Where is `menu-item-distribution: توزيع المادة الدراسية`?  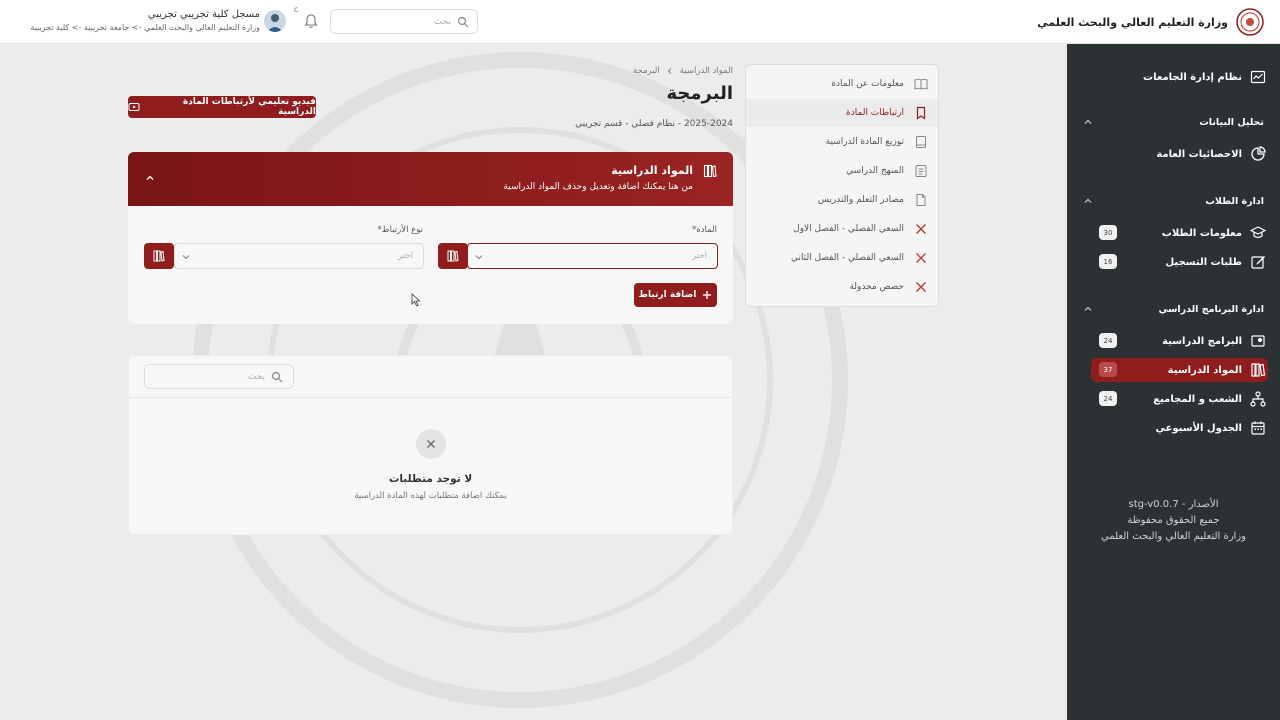 menu-item-distribution: توزيع المادة الدراسية is located at coordinates (842, 142).